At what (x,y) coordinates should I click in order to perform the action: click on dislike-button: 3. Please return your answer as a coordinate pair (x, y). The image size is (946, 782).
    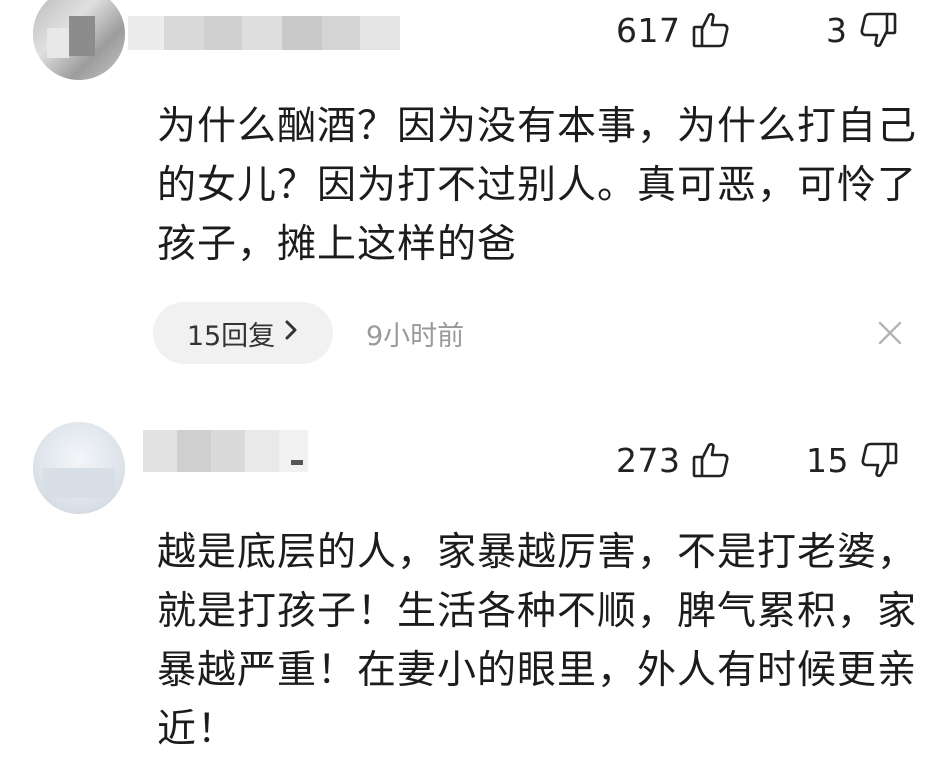
    Looking at the image, I should click on (862, 30).